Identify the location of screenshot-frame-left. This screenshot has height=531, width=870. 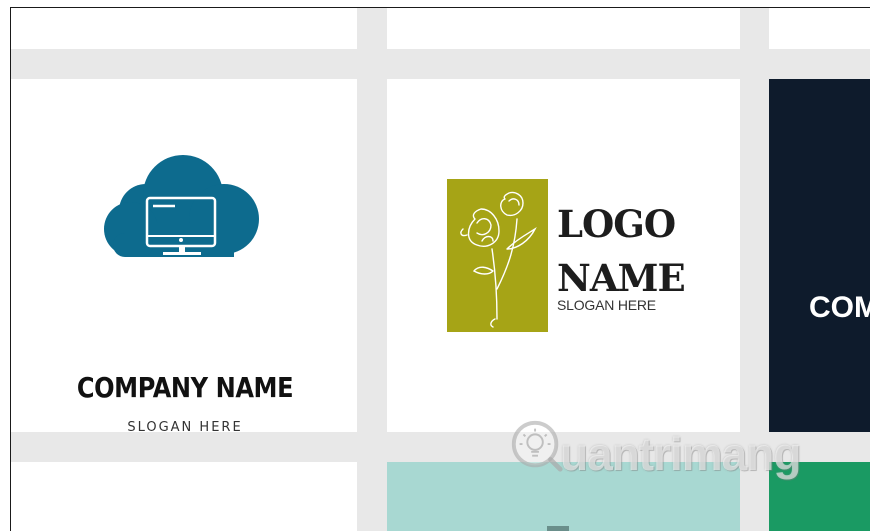
(5, 265).